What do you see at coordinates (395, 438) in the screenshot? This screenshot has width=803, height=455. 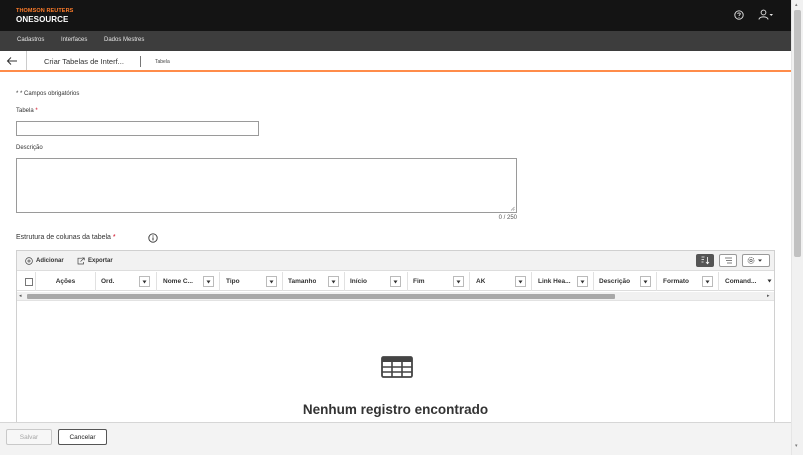 I see `footer-bar: Salvar Cancelar` at bounding box center [395, 438].